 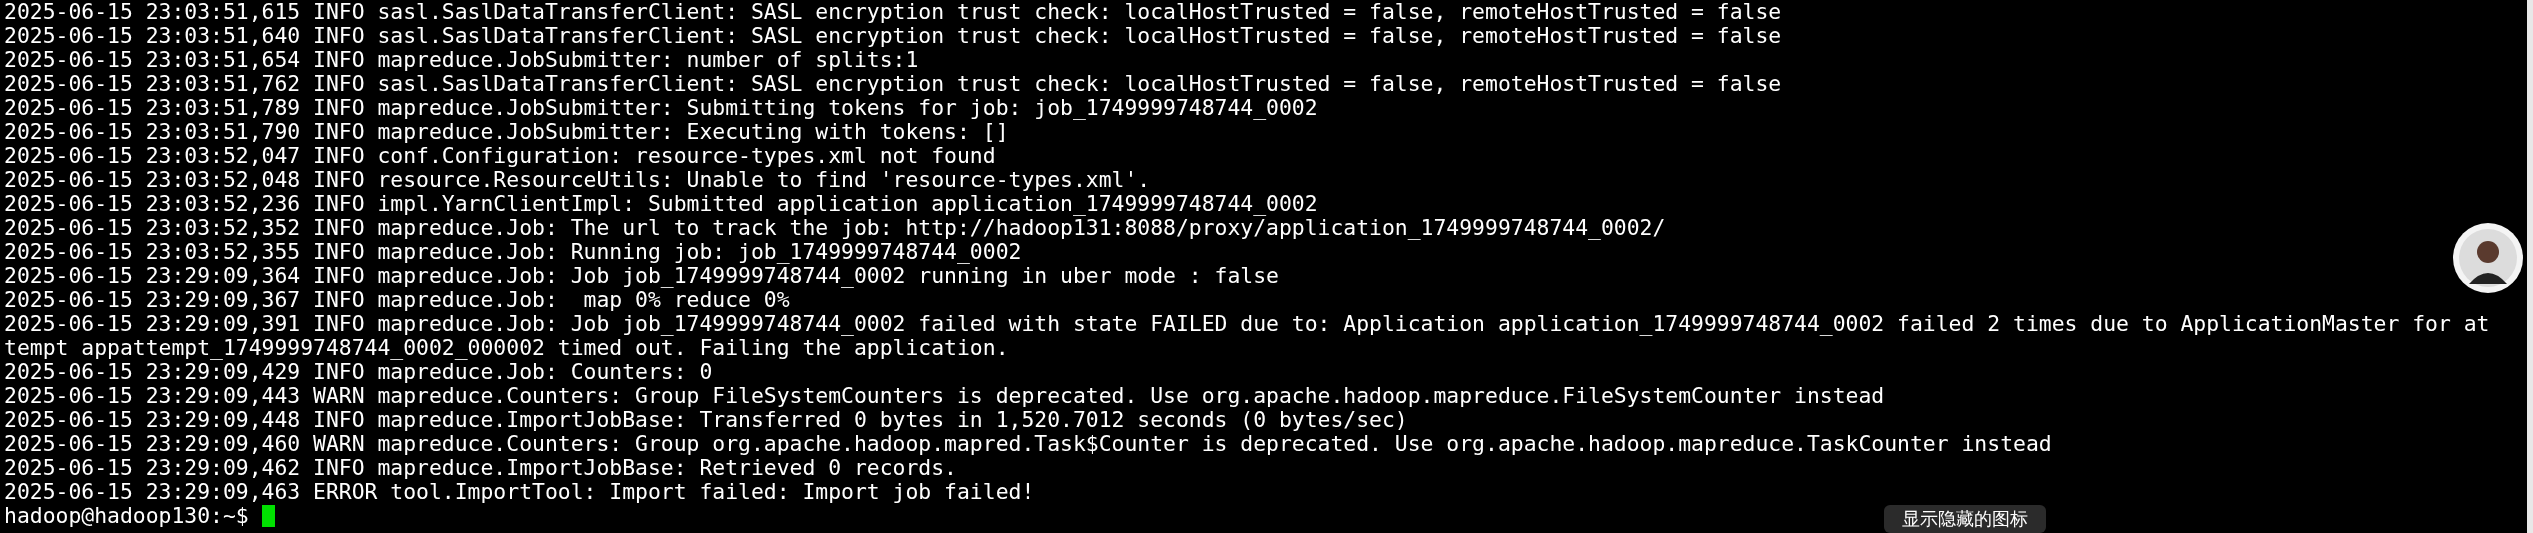 I want to click on log-line: 2025-06-15 23:03:51,762 INFO sasl.SaslDataTransferClient: SASL encryption trust check: localHostTrusted = false, remoteHostTrusted = false, so click(x=893, y=84).